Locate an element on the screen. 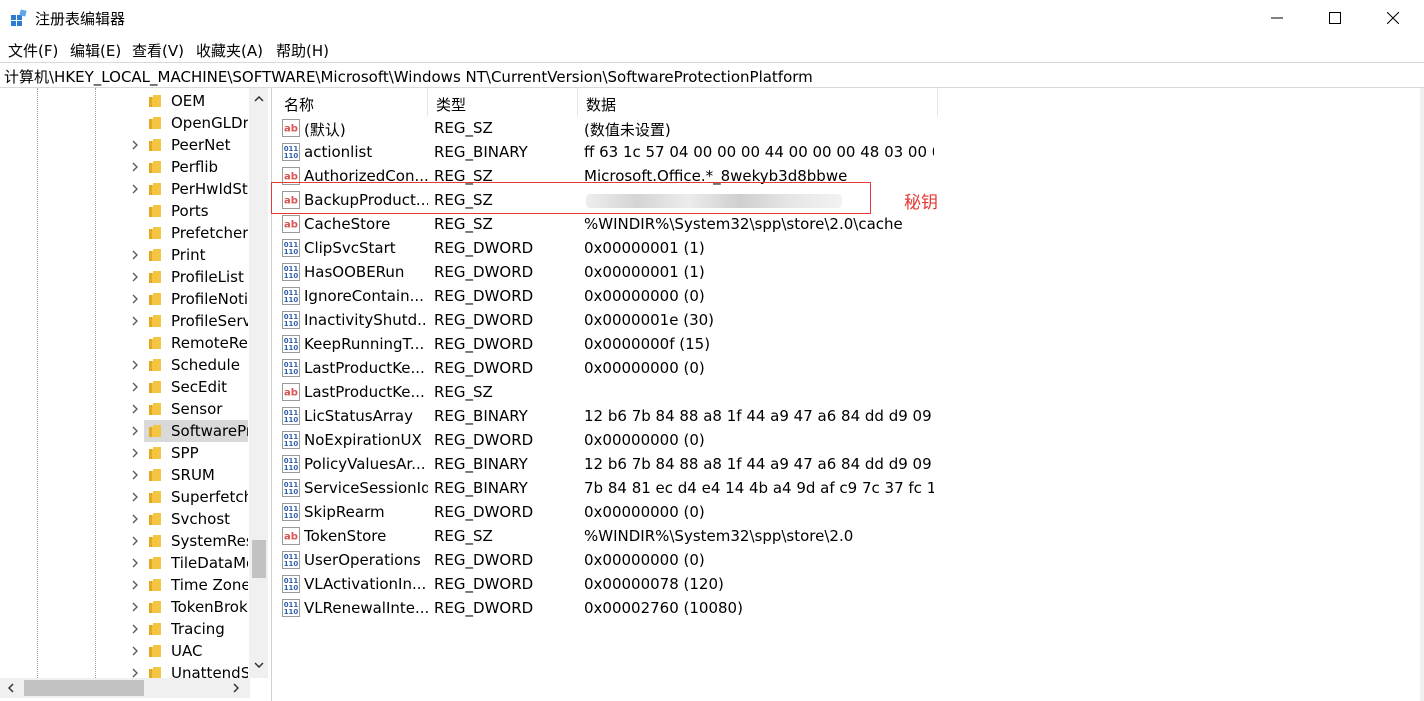 The width and height of the screenshot is (1424, 701). tree-item: PeerNet is located at coordinates (124, 145).